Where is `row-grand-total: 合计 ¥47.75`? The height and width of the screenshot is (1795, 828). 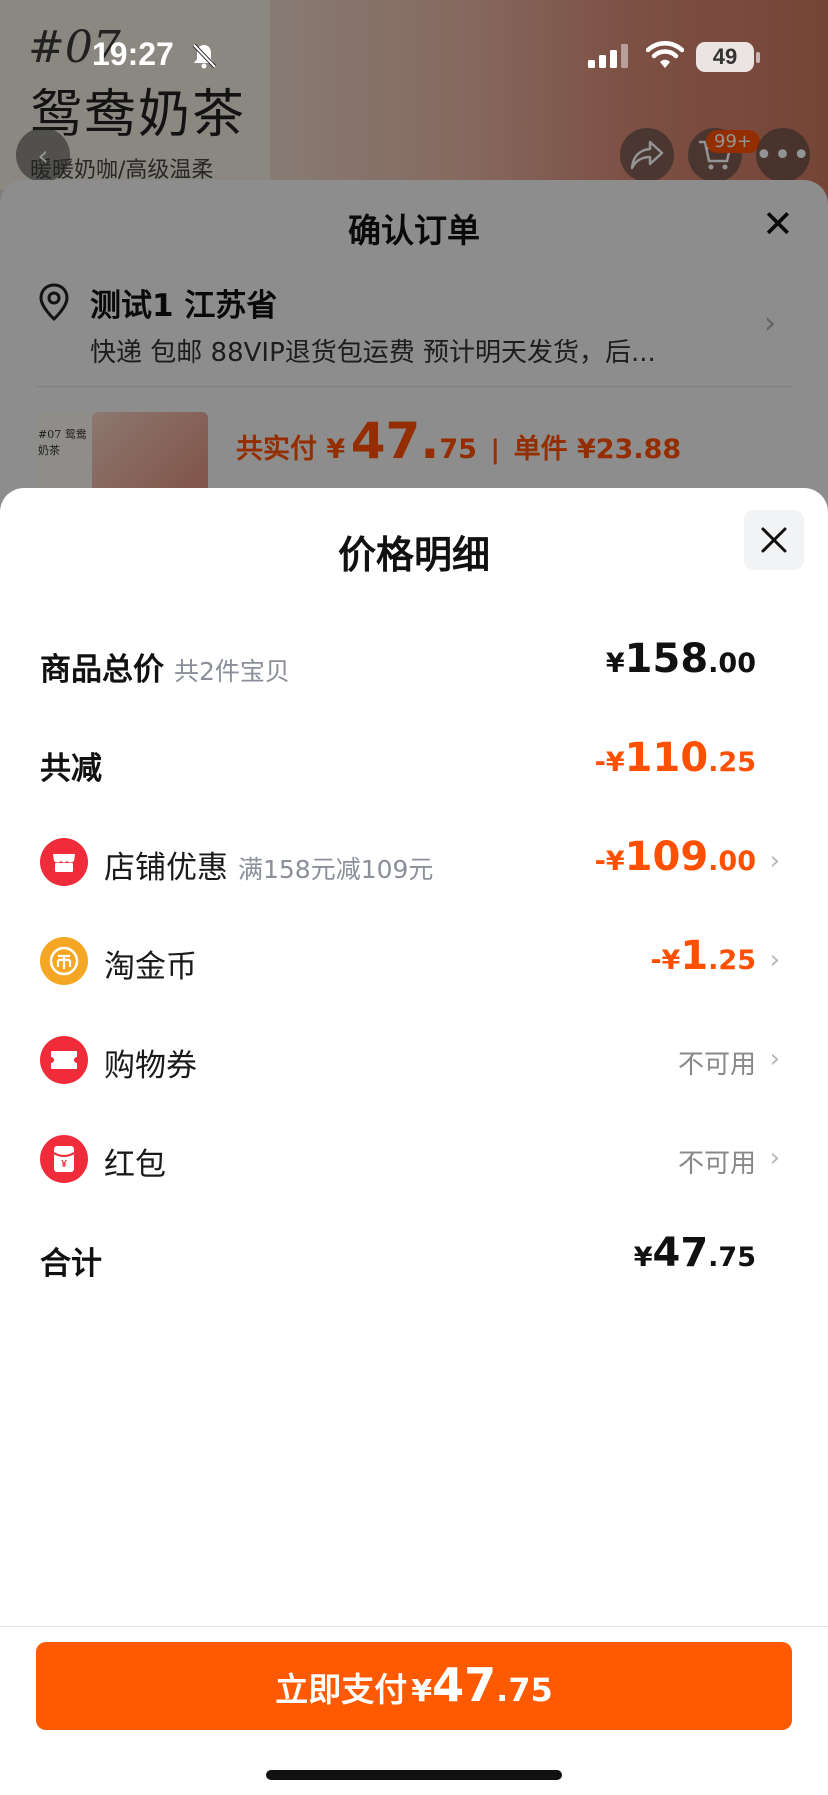
row-grand-total: 合计 ¥47.75 is located at coordinates (416, 1260).